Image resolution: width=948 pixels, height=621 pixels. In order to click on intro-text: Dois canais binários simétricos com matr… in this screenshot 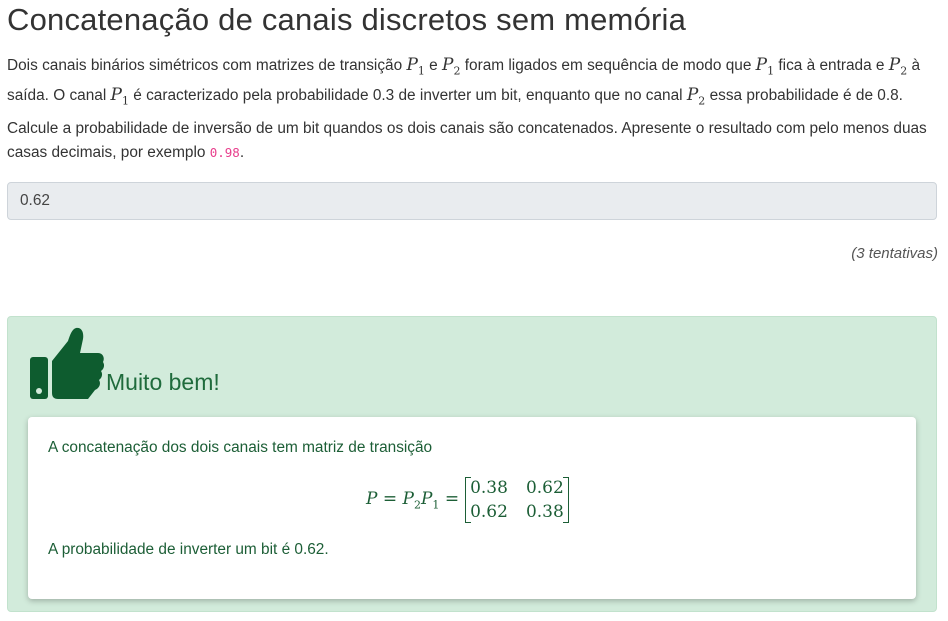, I will do `click(207, 65)`.